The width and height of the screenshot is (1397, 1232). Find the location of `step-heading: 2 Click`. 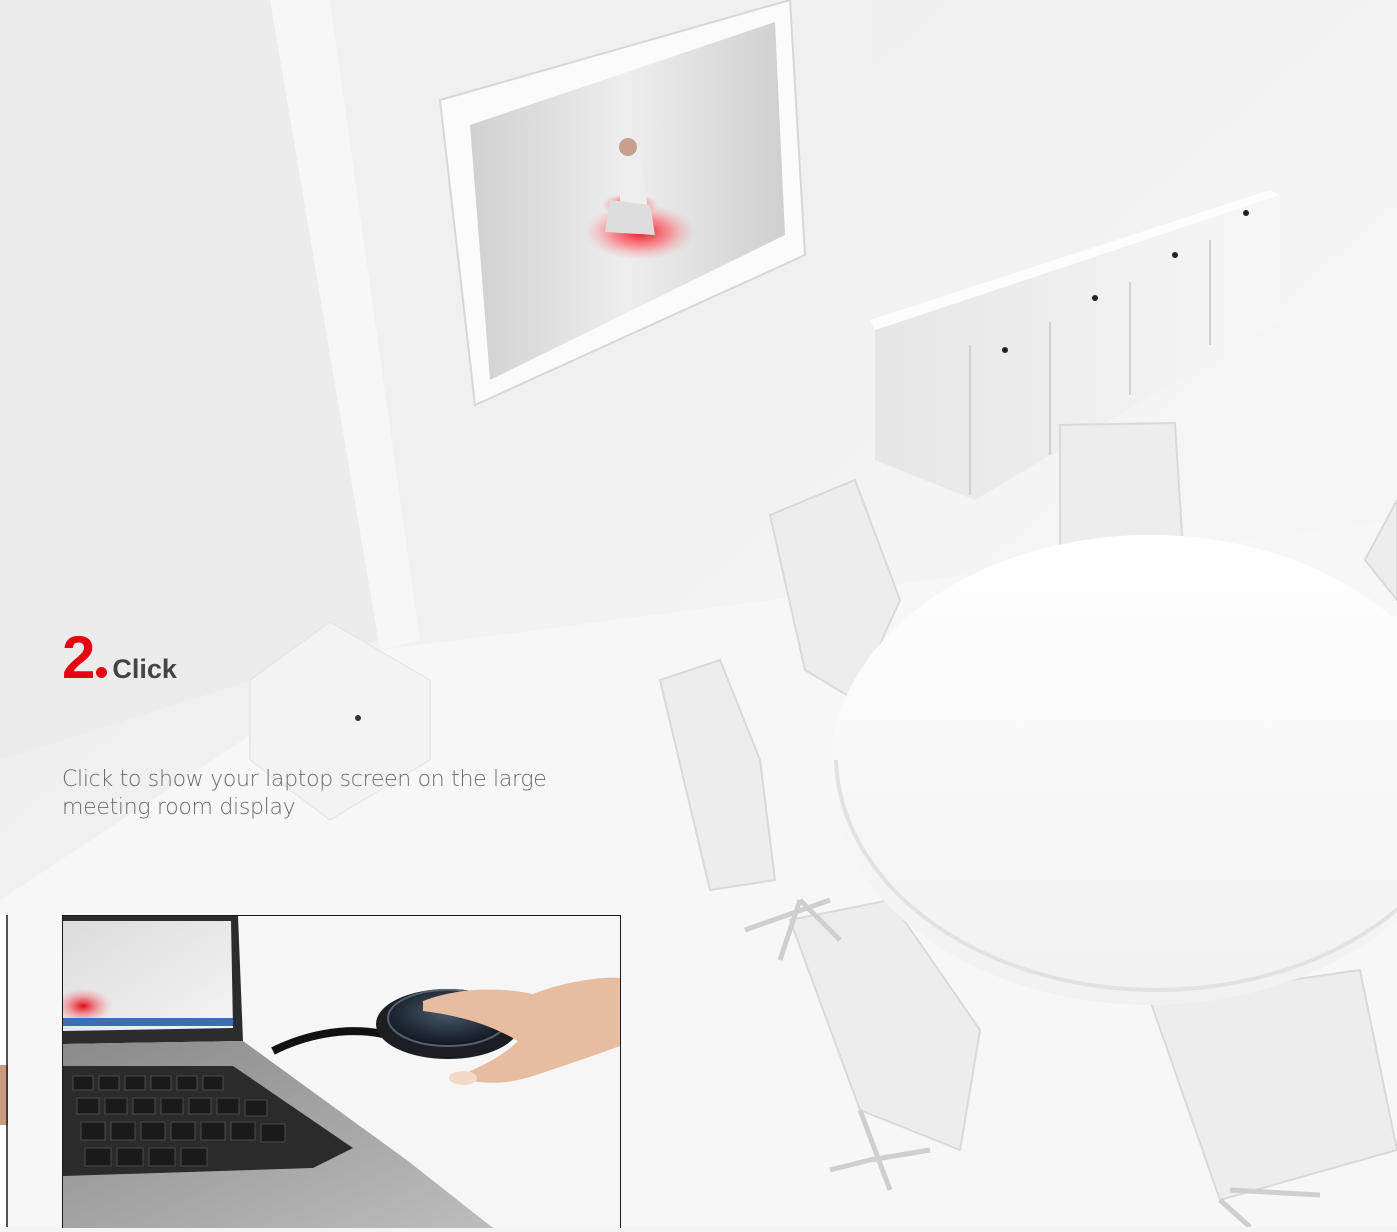

step-heading: 2 Click is located at coordinates (119, 658).